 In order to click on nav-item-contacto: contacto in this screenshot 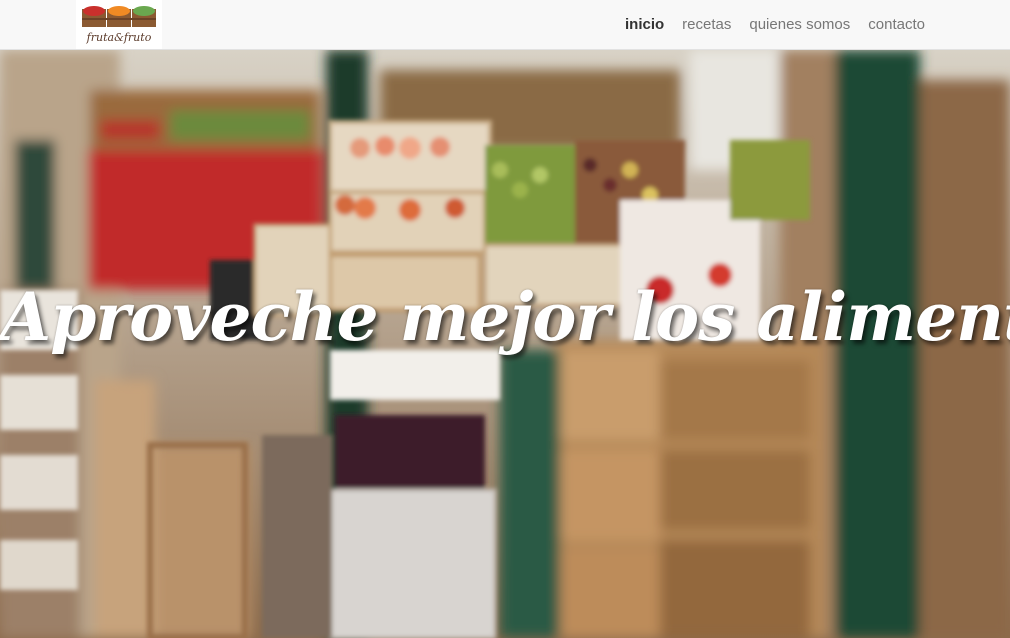, I will do `click(896, 24)`.